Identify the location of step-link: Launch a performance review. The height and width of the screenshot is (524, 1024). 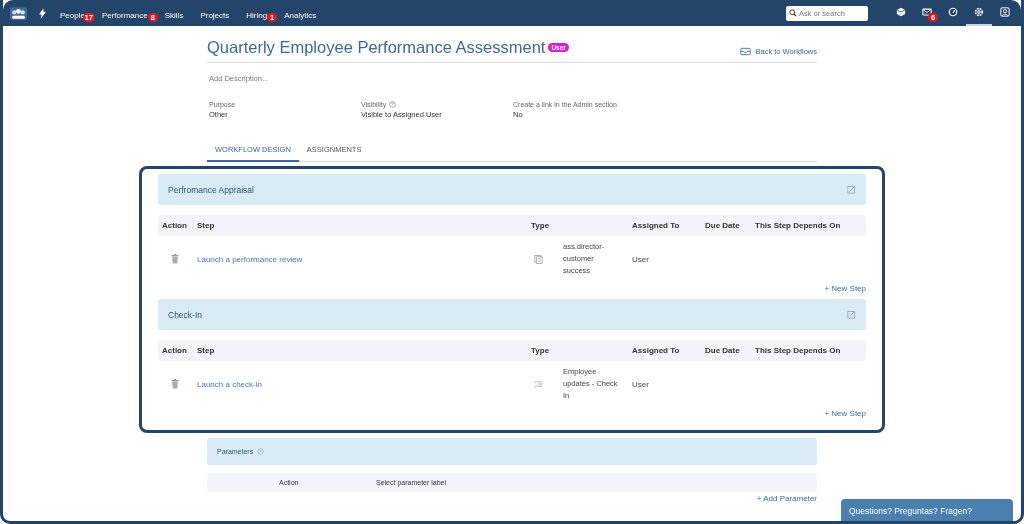
(364, 259).